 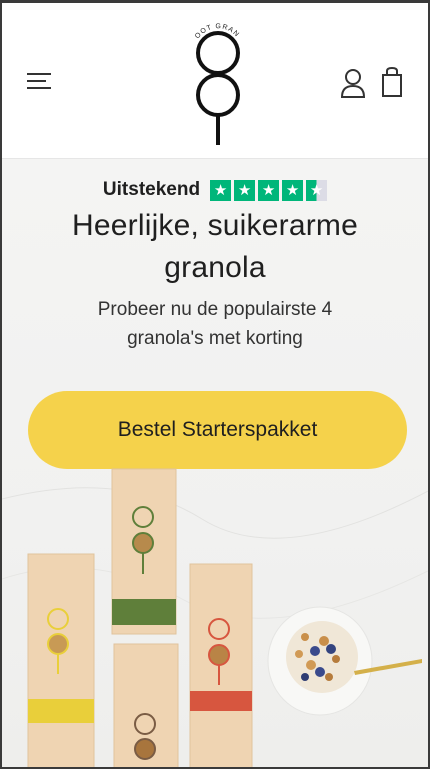 I want to click on user-icon, so click(x=353, y=83).